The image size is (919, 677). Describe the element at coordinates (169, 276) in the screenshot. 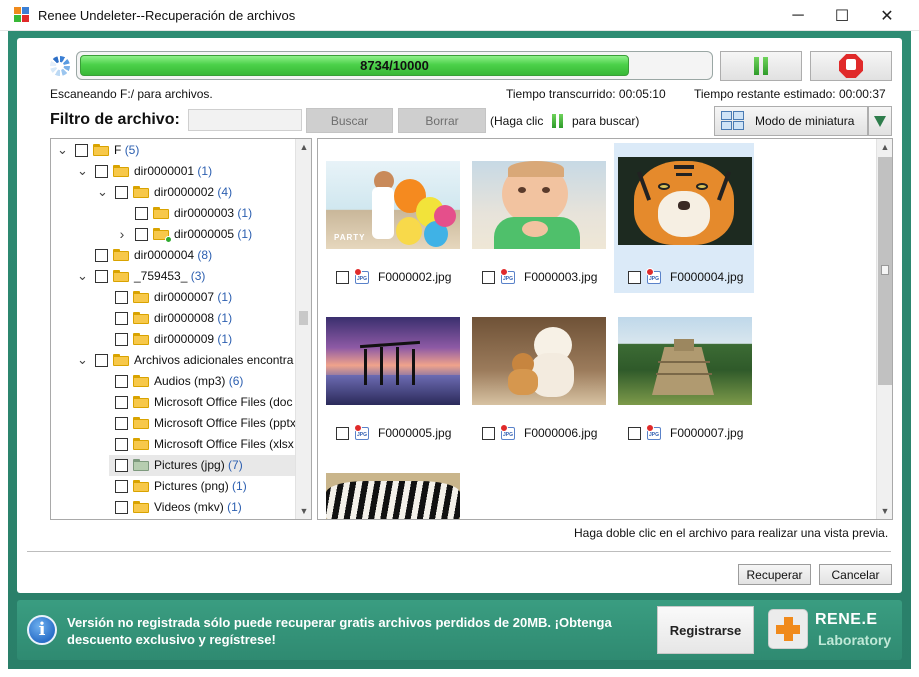

I see `tree-item-label: _759453_ (3)` at that location.